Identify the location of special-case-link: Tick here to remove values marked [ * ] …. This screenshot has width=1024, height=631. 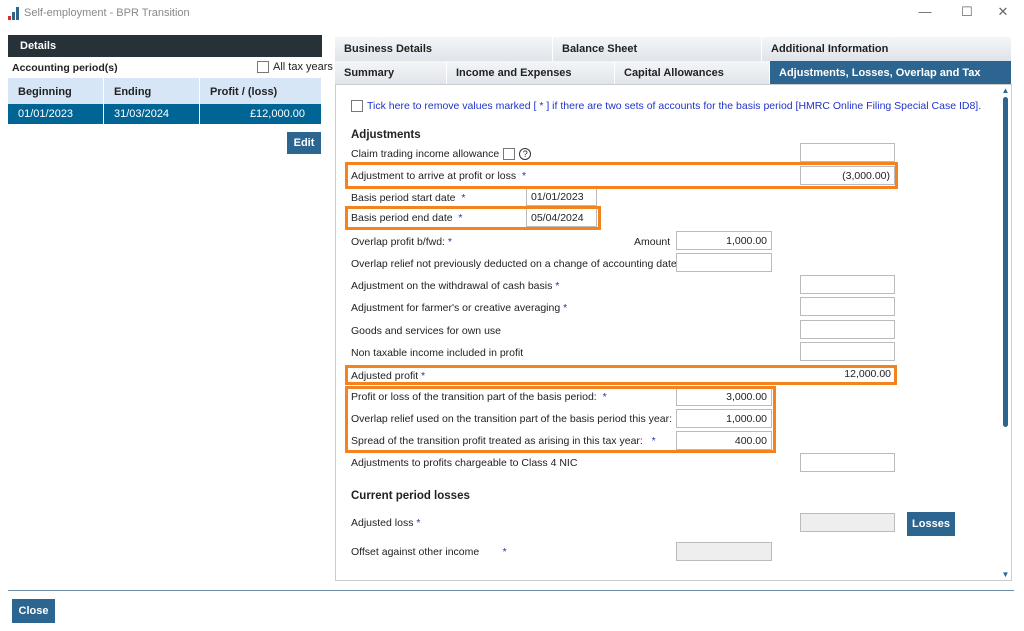
(674, 106).